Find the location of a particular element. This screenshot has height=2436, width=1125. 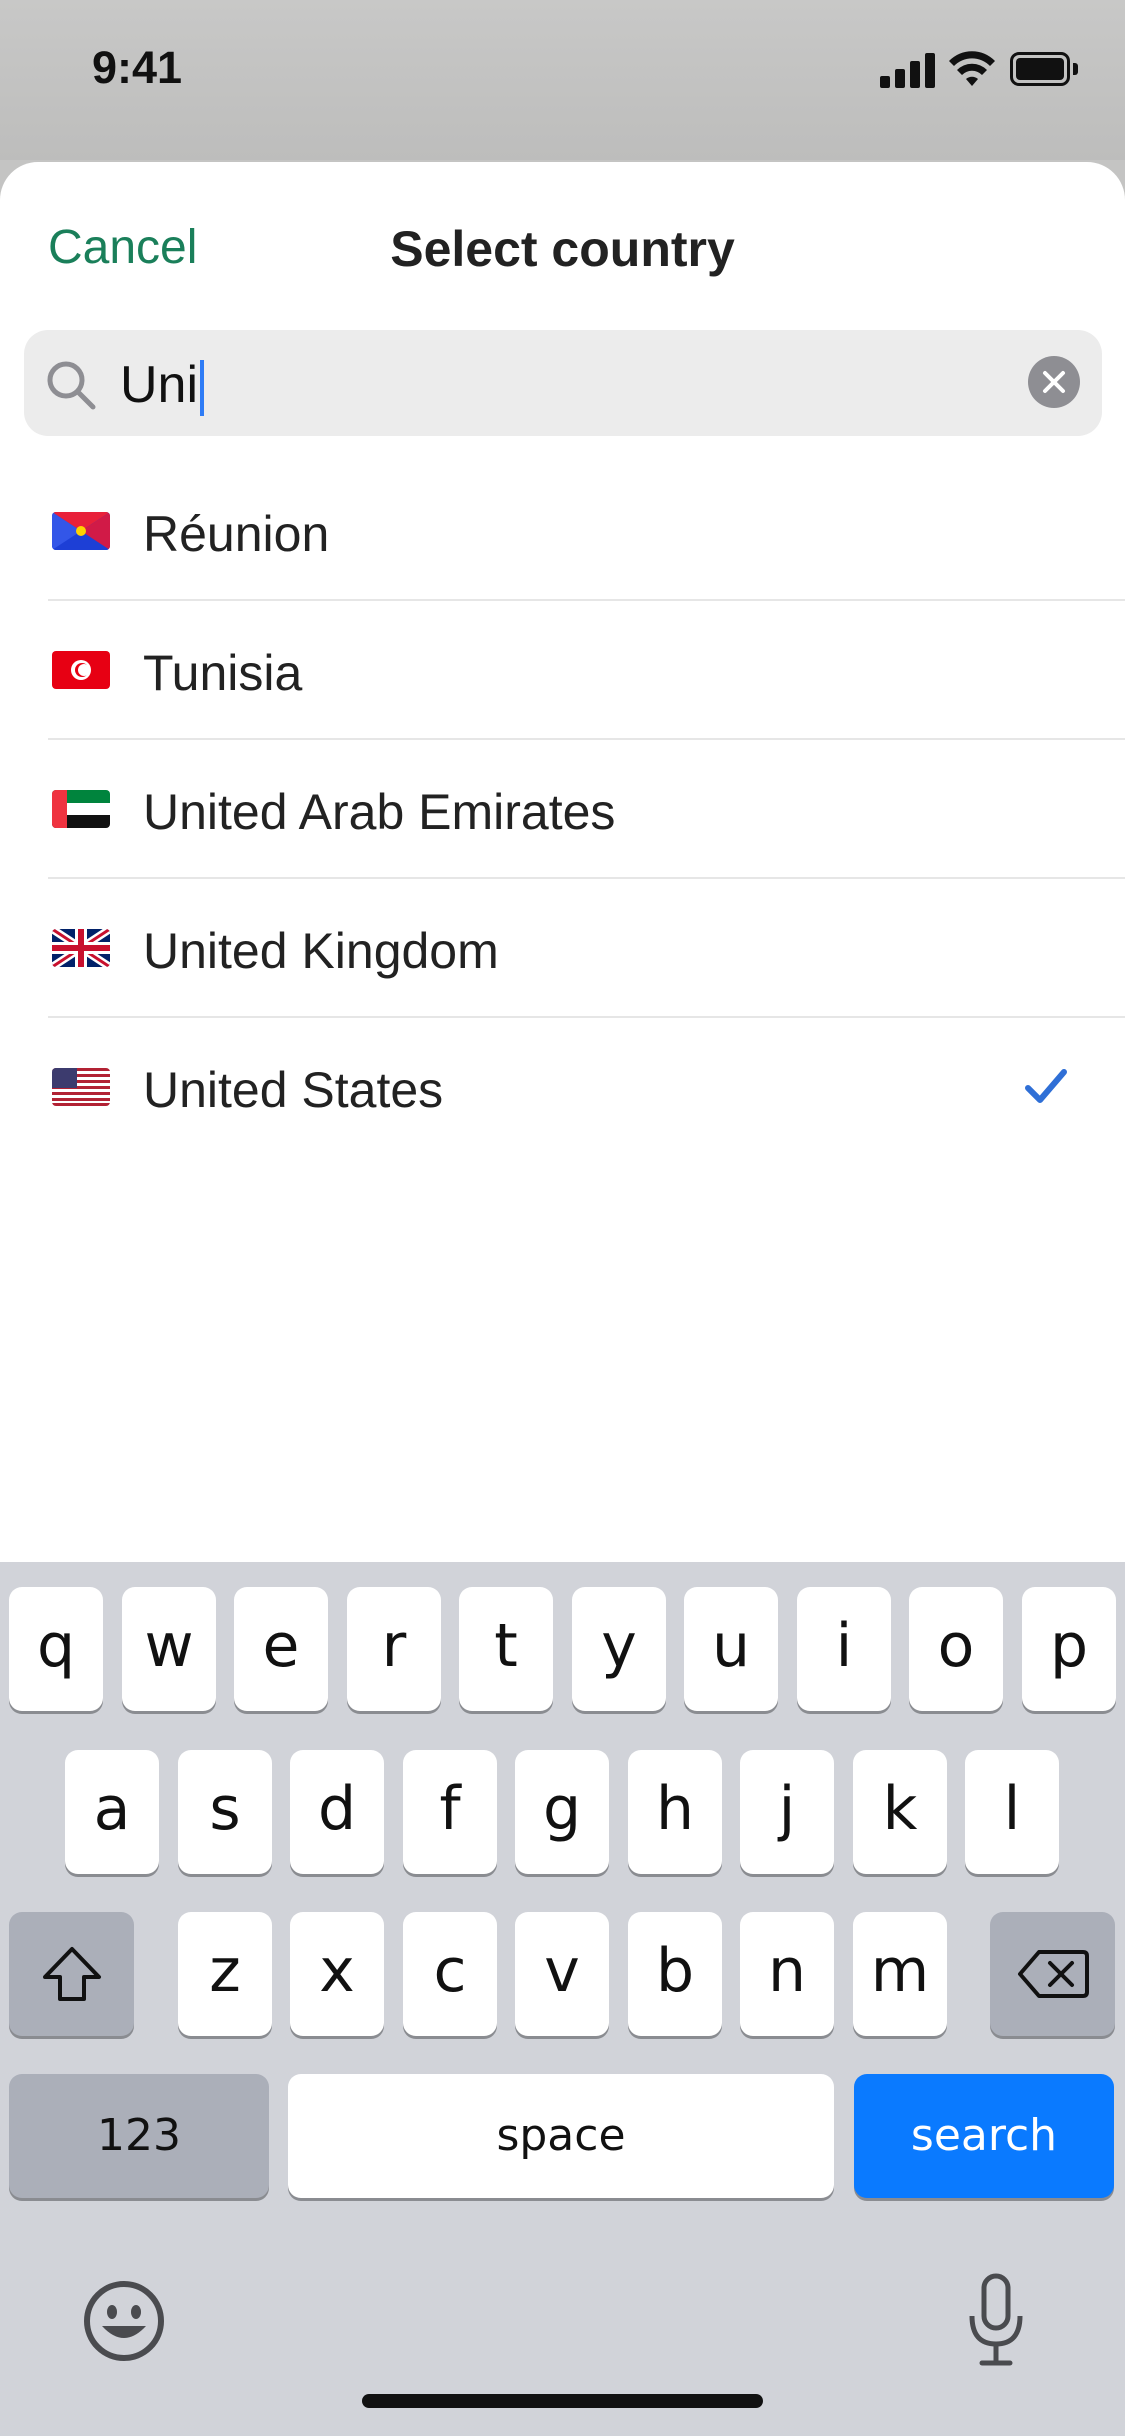

search-input: Uni is located at coordinates (162, 386).